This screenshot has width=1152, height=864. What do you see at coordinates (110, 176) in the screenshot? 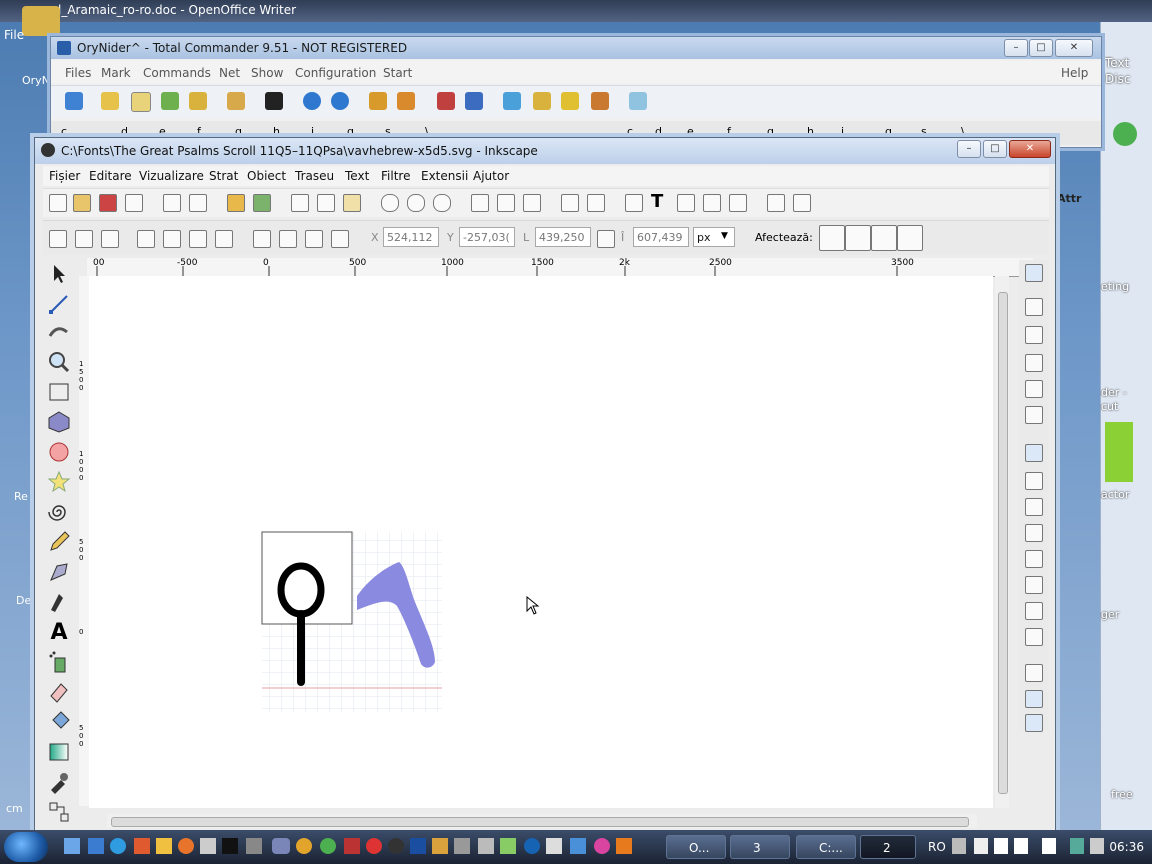
I see `menu-editare: Editare` at bounding box center [110, 176].